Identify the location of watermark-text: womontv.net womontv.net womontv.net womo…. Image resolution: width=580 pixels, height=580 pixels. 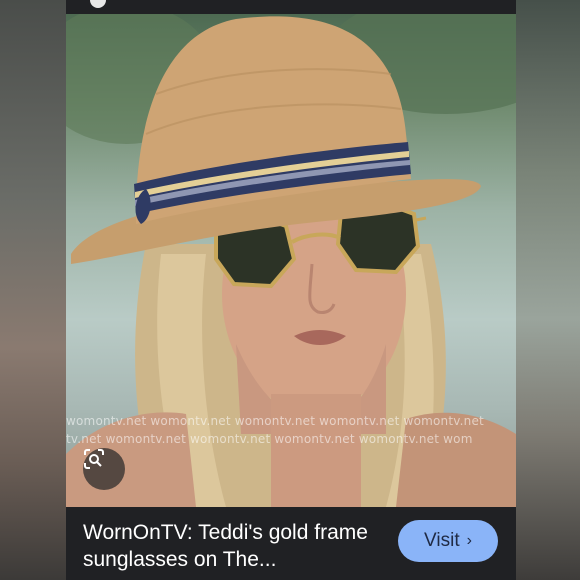
(275, 421).